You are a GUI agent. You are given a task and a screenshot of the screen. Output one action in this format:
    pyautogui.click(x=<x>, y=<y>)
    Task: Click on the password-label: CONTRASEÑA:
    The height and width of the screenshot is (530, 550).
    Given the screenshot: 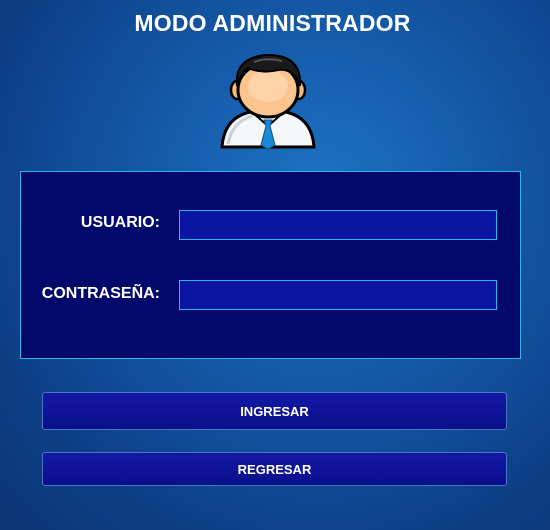 What is the action you would take?
    pyautogui.click(x=100, y=293)
    